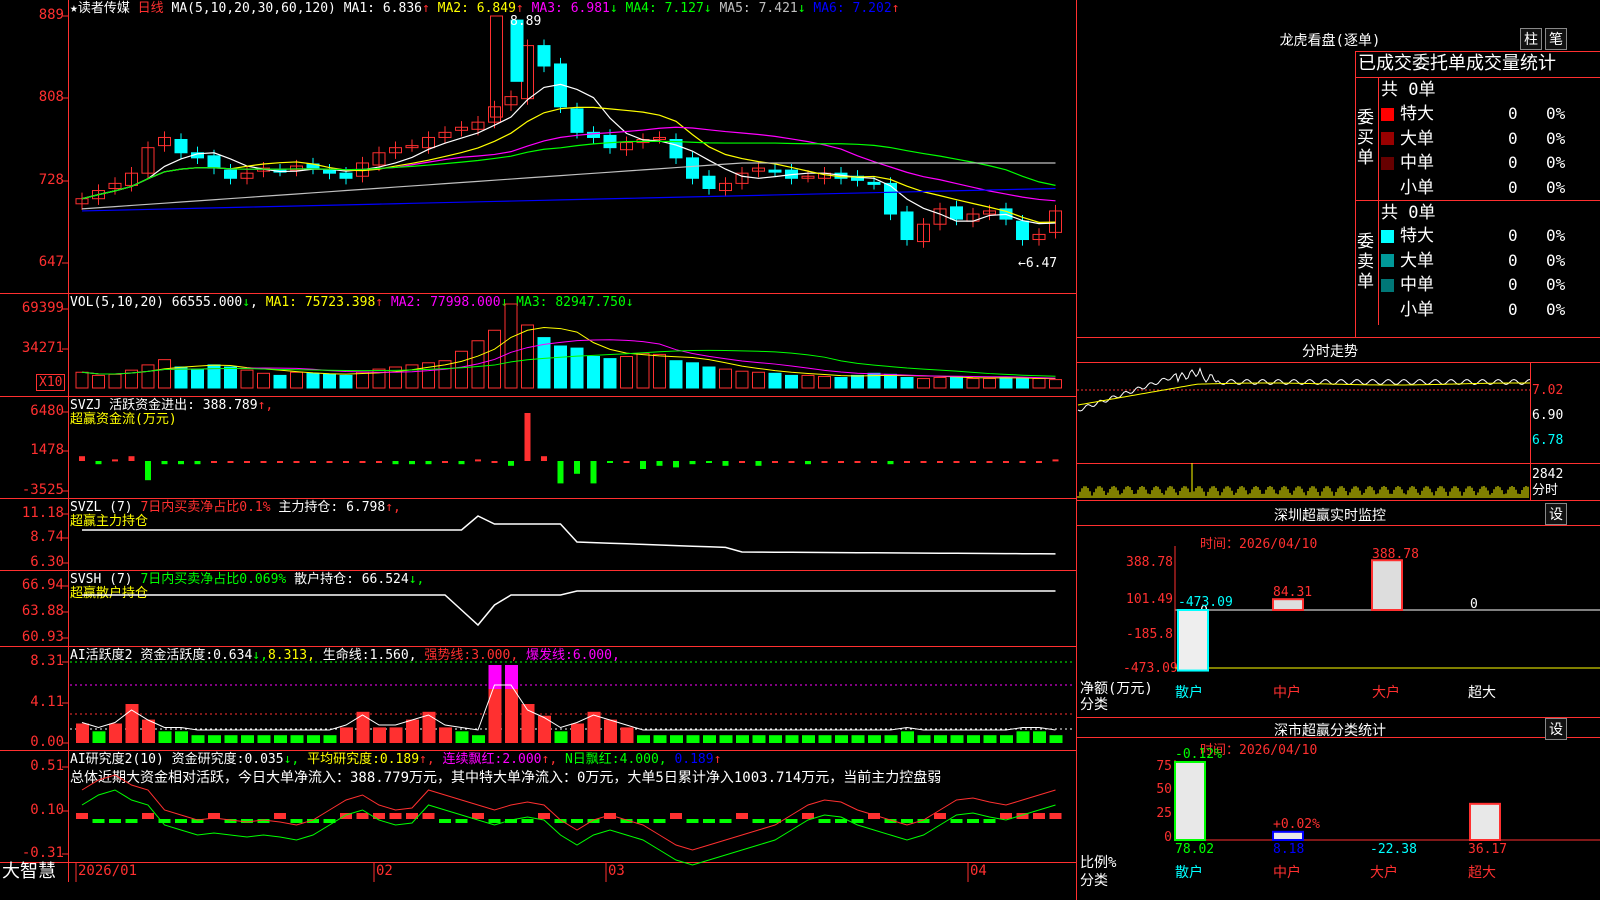 This screenshot has width=1600, height=900. What do you see at coordinates (1457, 63) in the screenshot?
I see `lhkp-subtitle: 已成交委托单成交量统计` at bounding box center [1457, 63].